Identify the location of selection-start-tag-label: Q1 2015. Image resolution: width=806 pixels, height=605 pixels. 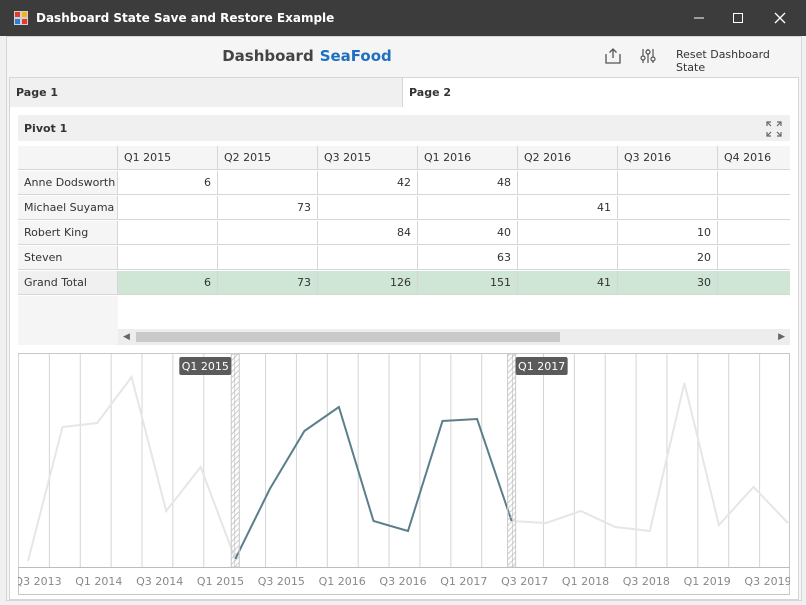
(205, 366).